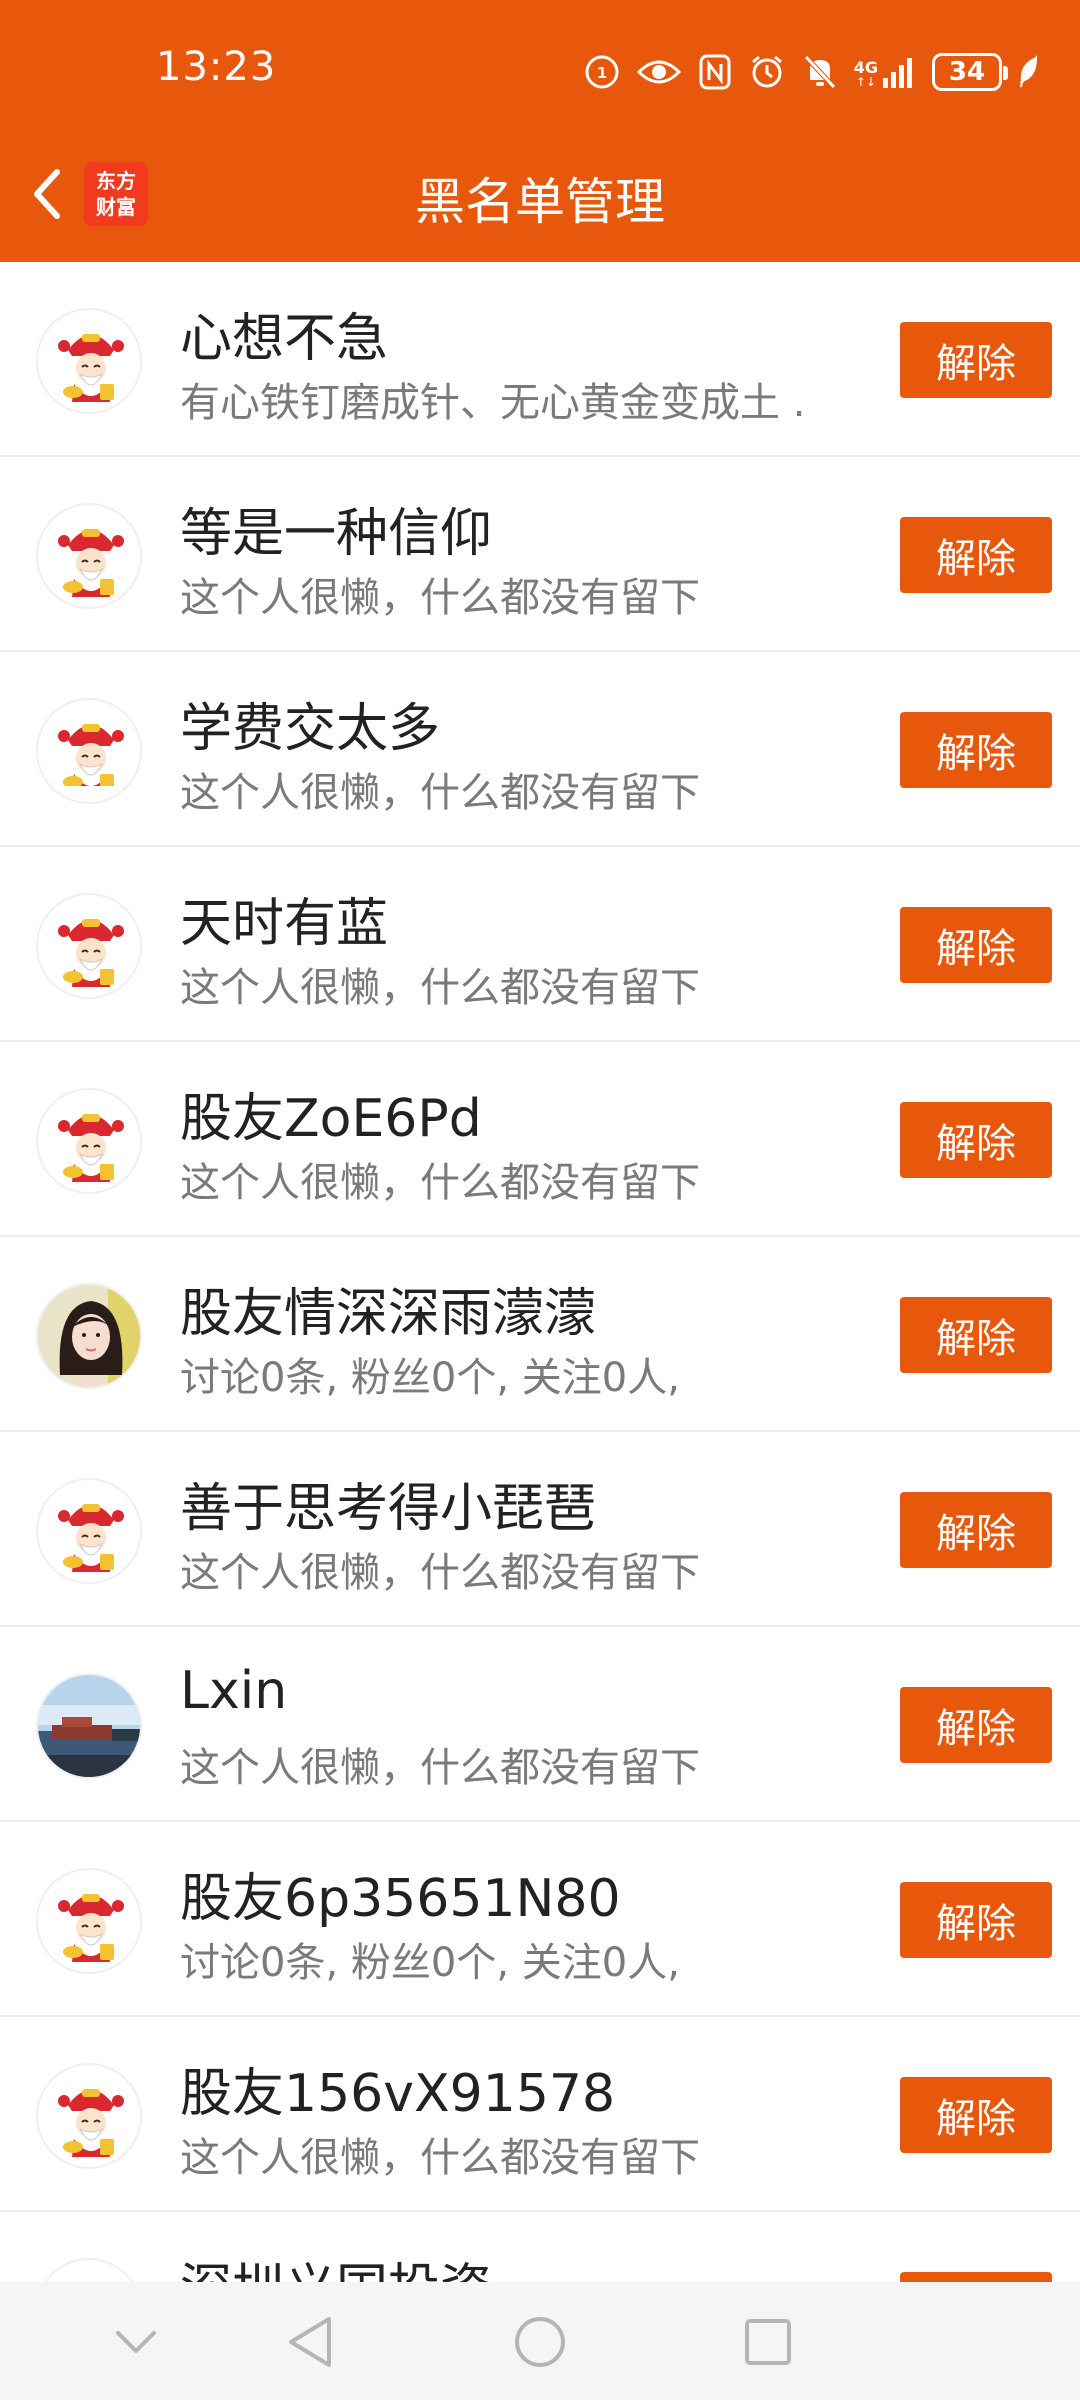 This screenshot has height=2400, width=1080. I want to click on list-item: 善于思考得小琵琶这个人很懒，什么都没有留下 解除, so click(540, 1529).